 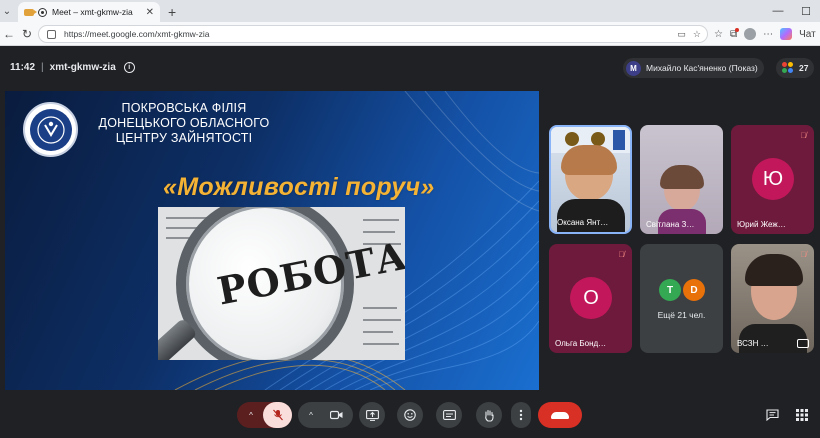 I want to click on camera-toggle-button, so click(x=336, y=415).